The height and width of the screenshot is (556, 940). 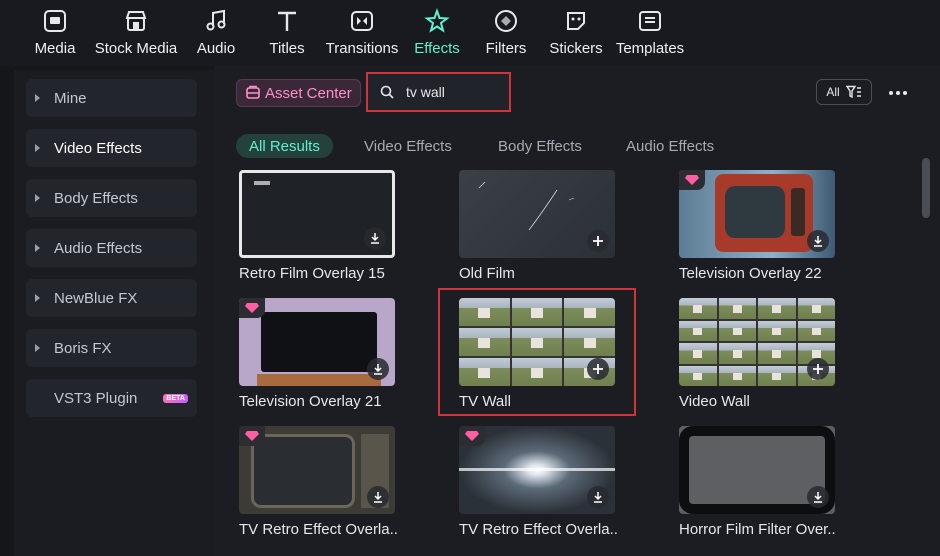 I want to click on tv-screen-graphic, so click(x=303, y=471).